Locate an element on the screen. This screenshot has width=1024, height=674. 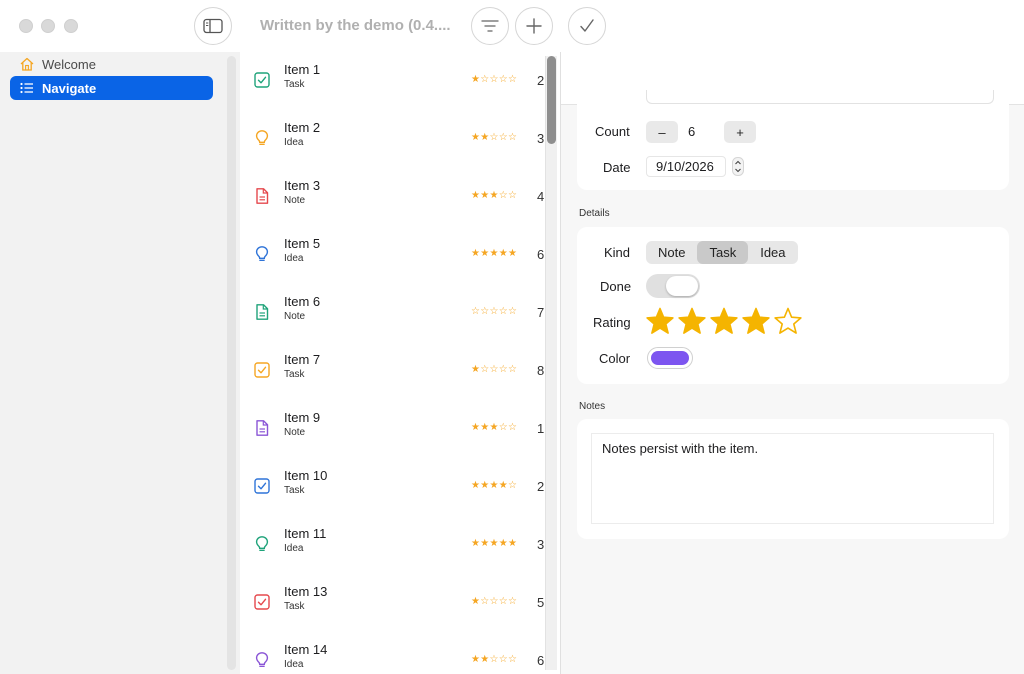
list-item-title: Item 7 is located at coordinates (302, 359).